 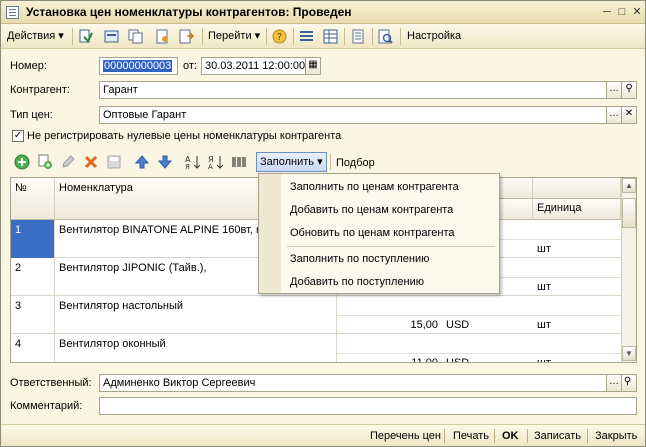 I want to click on goto-menu: Перейти ▾, so click(x=234, y=36).